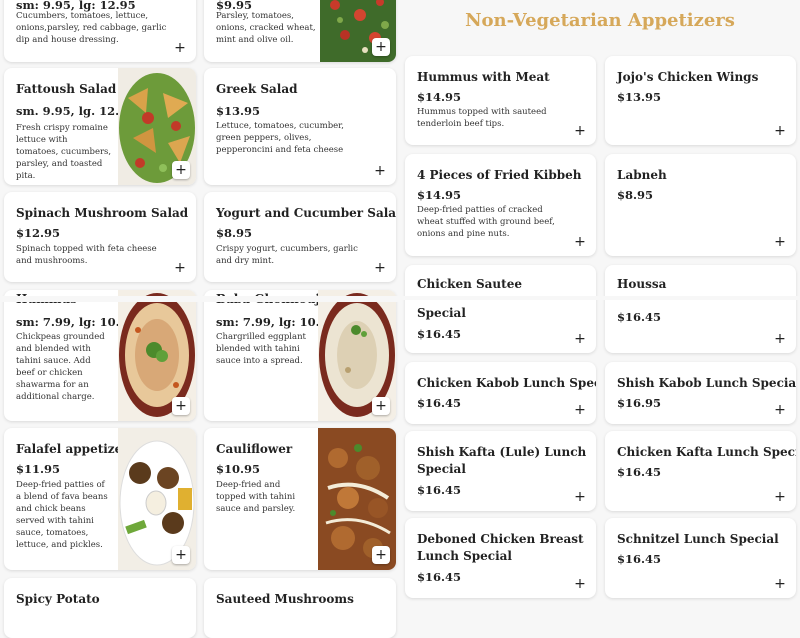  Describe the element at coordinates (357, 499) in the screenshot. I see `cauliflower-image: +` at that location.